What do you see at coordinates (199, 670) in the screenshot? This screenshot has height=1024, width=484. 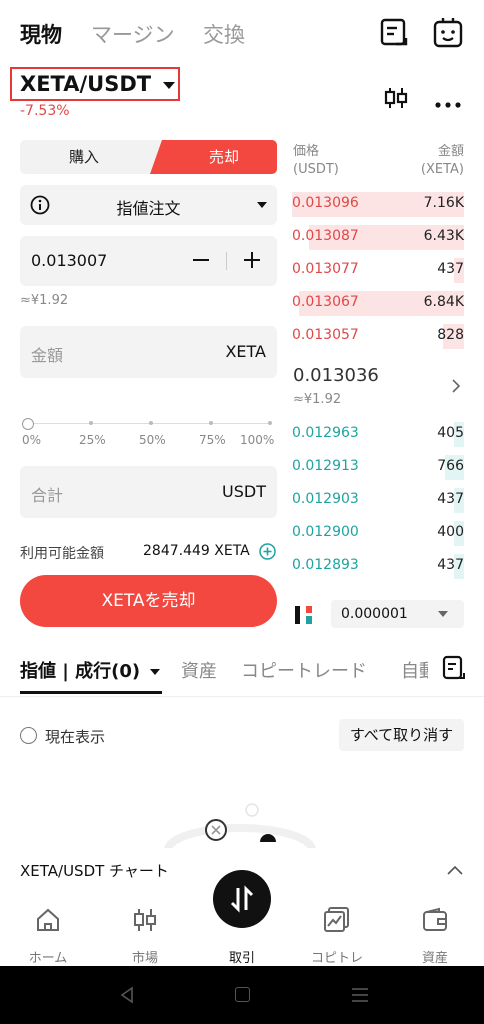 I see `tab-assets: 資産` at bounding box center [199, 670].